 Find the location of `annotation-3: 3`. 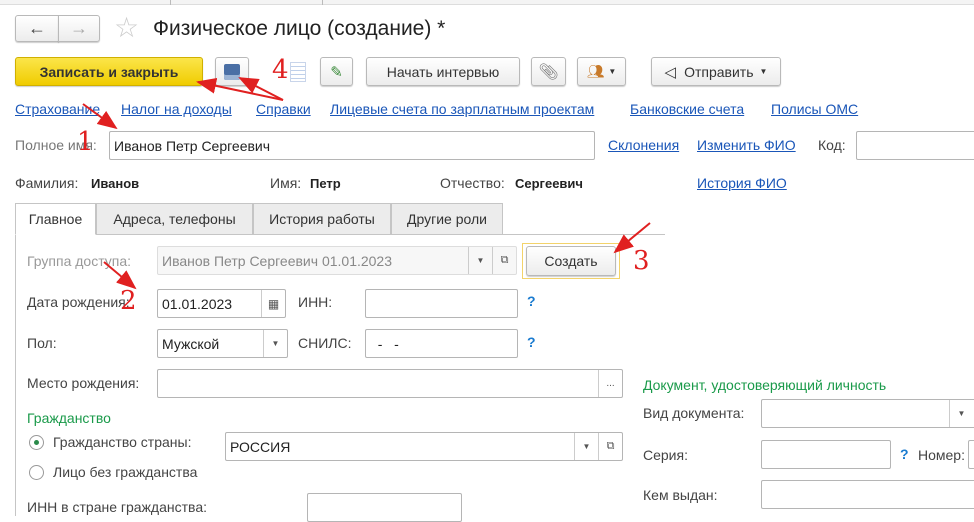

annotation-3: 3 is located at coordinates (641, 261).